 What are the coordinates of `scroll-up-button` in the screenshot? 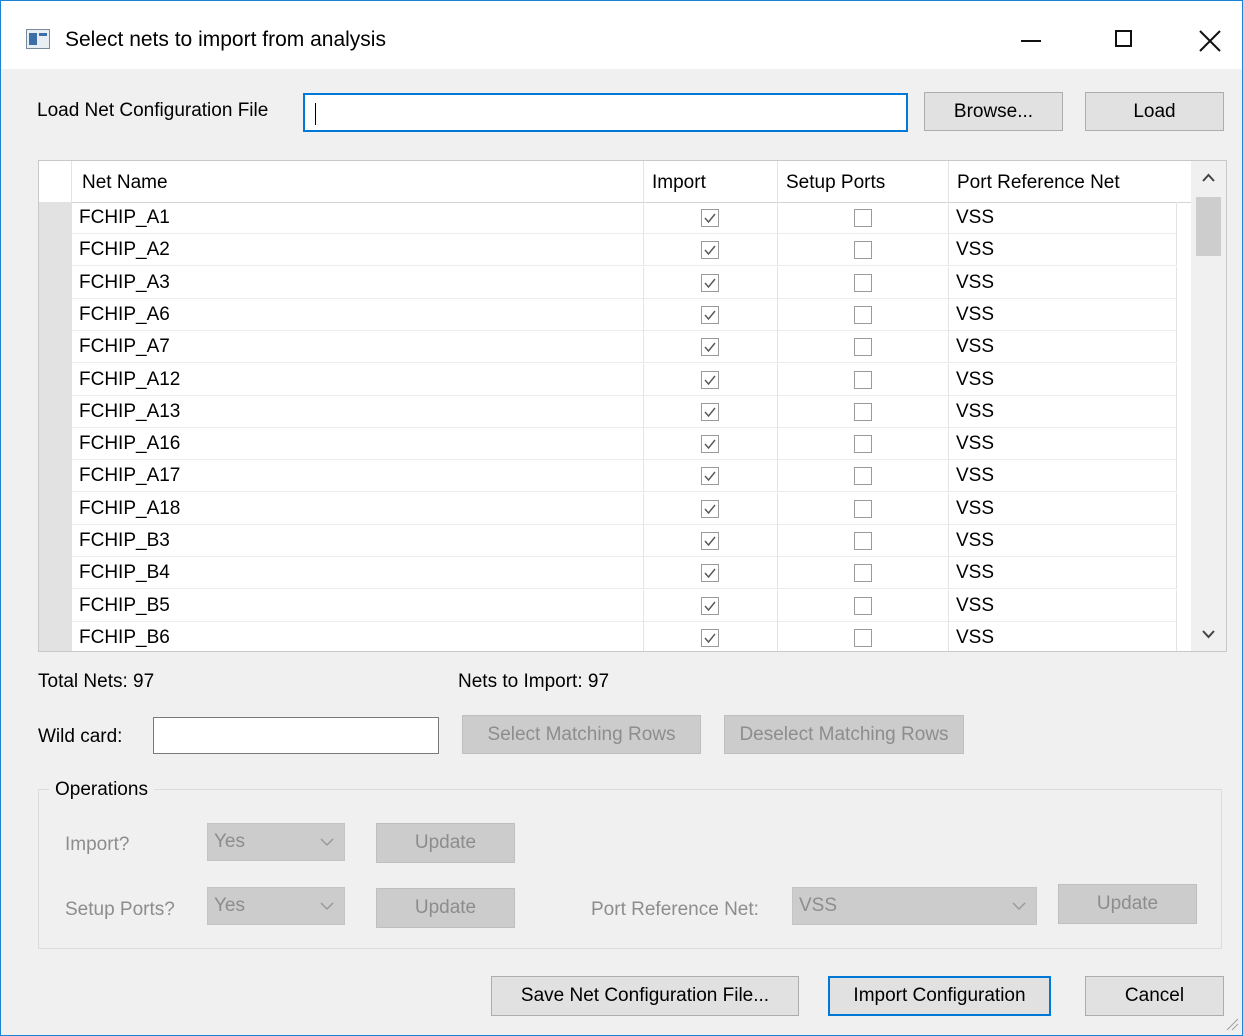 It's located at (1208, 178).